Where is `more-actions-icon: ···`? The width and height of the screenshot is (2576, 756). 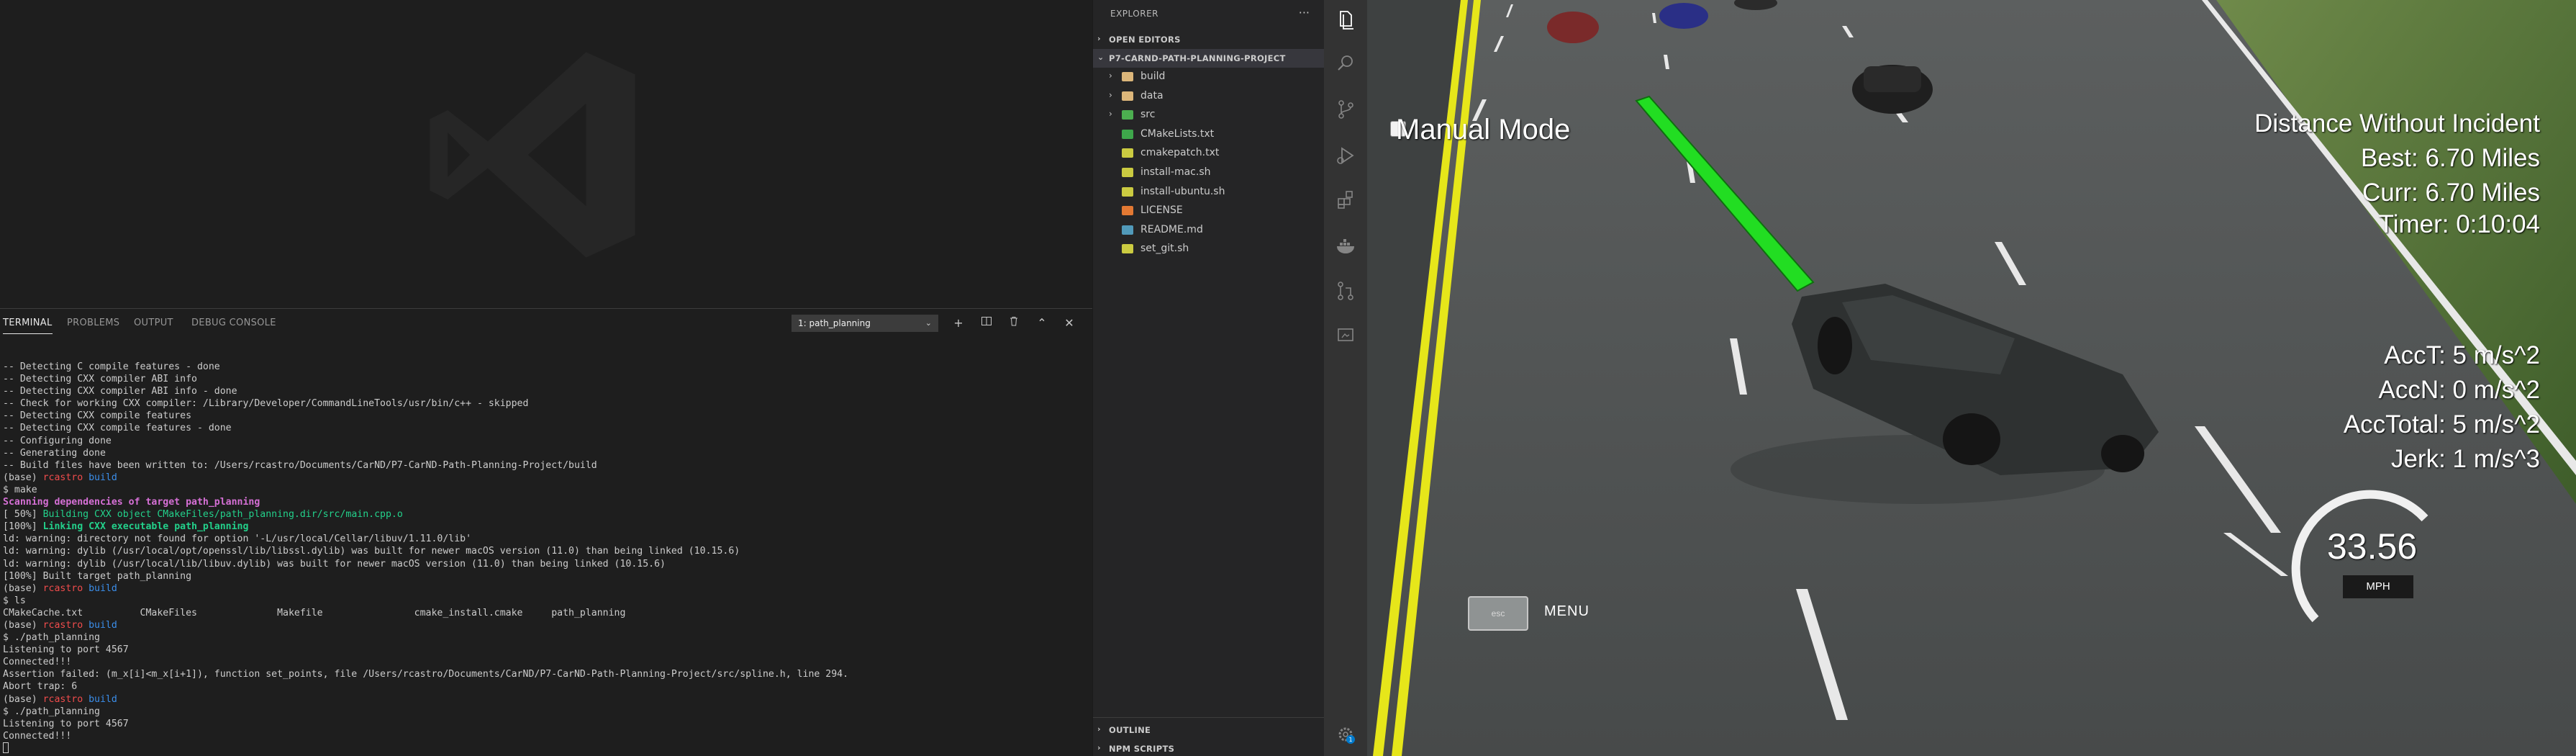
more-actions-icon: ··· is located at coordinates (1304, 12).